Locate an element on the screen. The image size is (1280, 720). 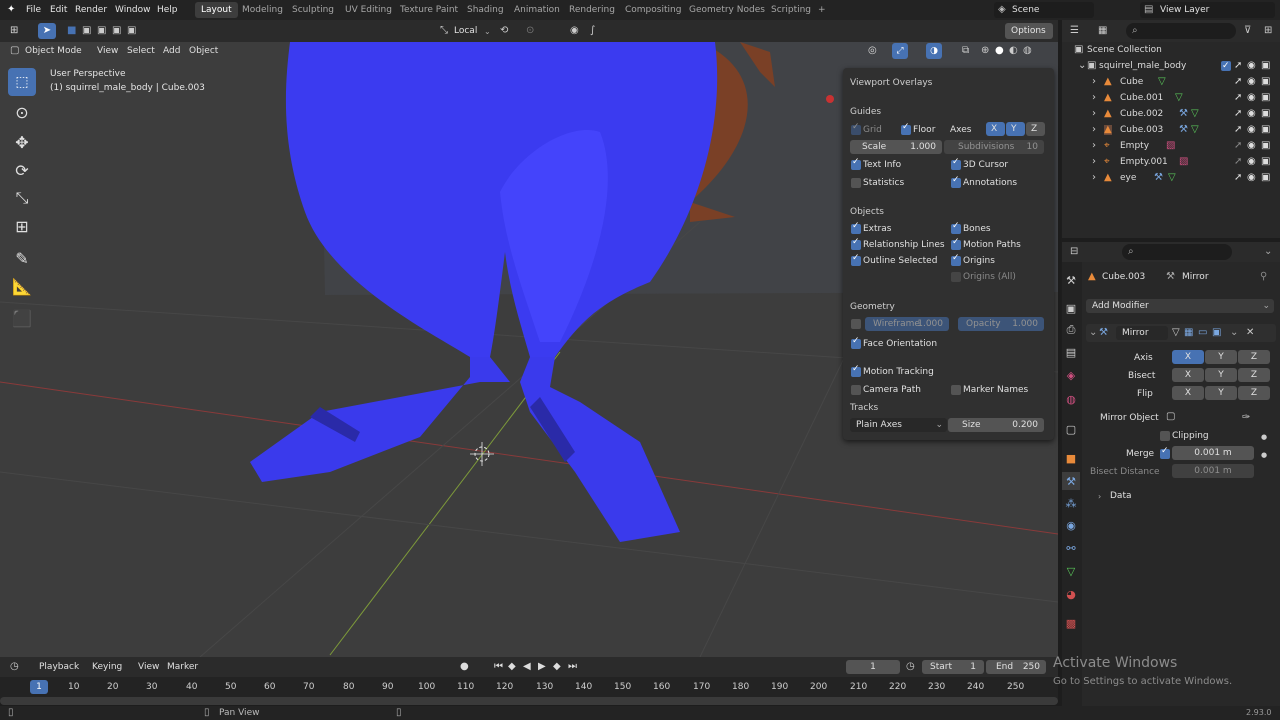
bisect-distance-field: 0.001 m is located at coordinates (1213, 471).